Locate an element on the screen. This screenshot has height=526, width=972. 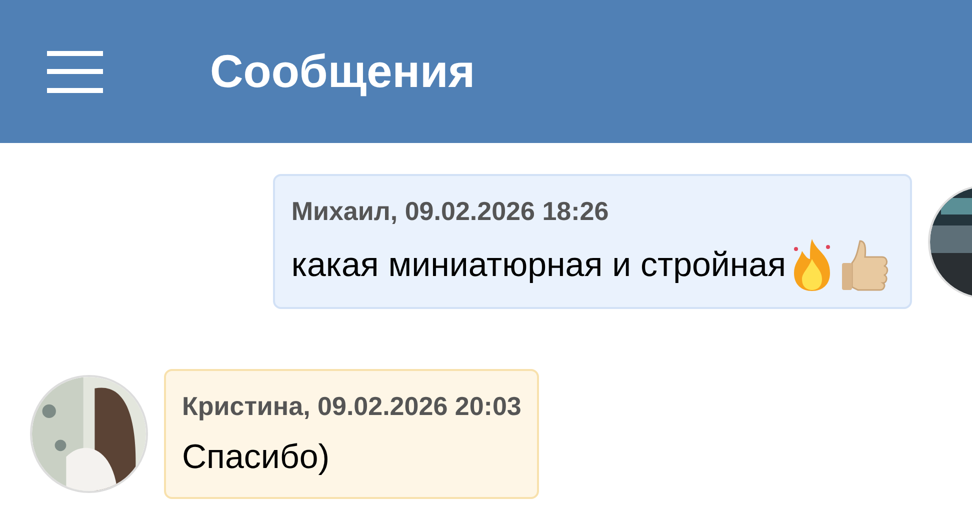
menu-icon is located at coordinates (75, 71).